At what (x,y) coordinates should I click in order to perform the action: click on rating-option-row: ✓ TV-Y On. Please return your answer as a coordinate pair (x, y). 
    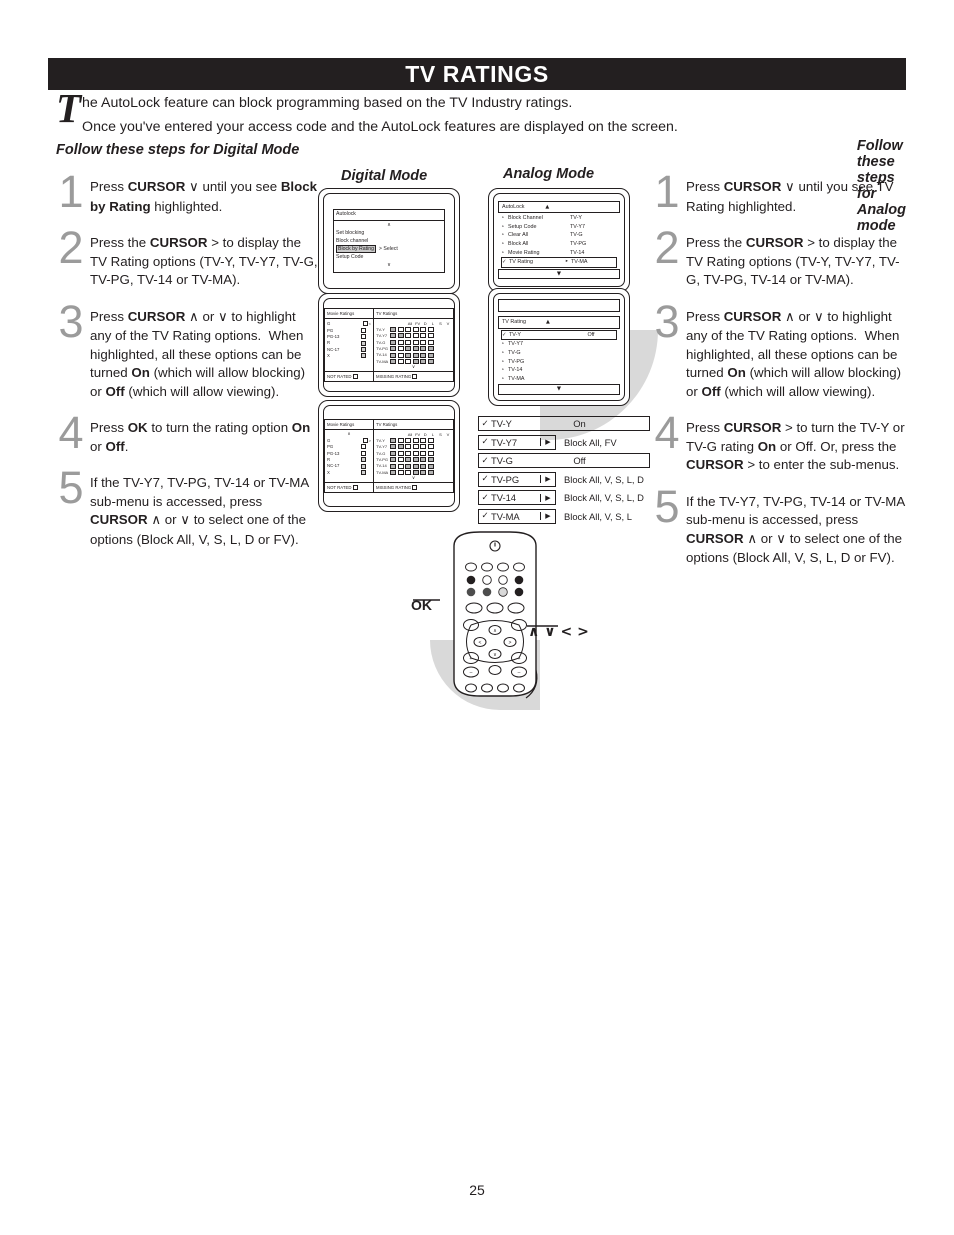
    Looking at the image, I should click on (564, 423).